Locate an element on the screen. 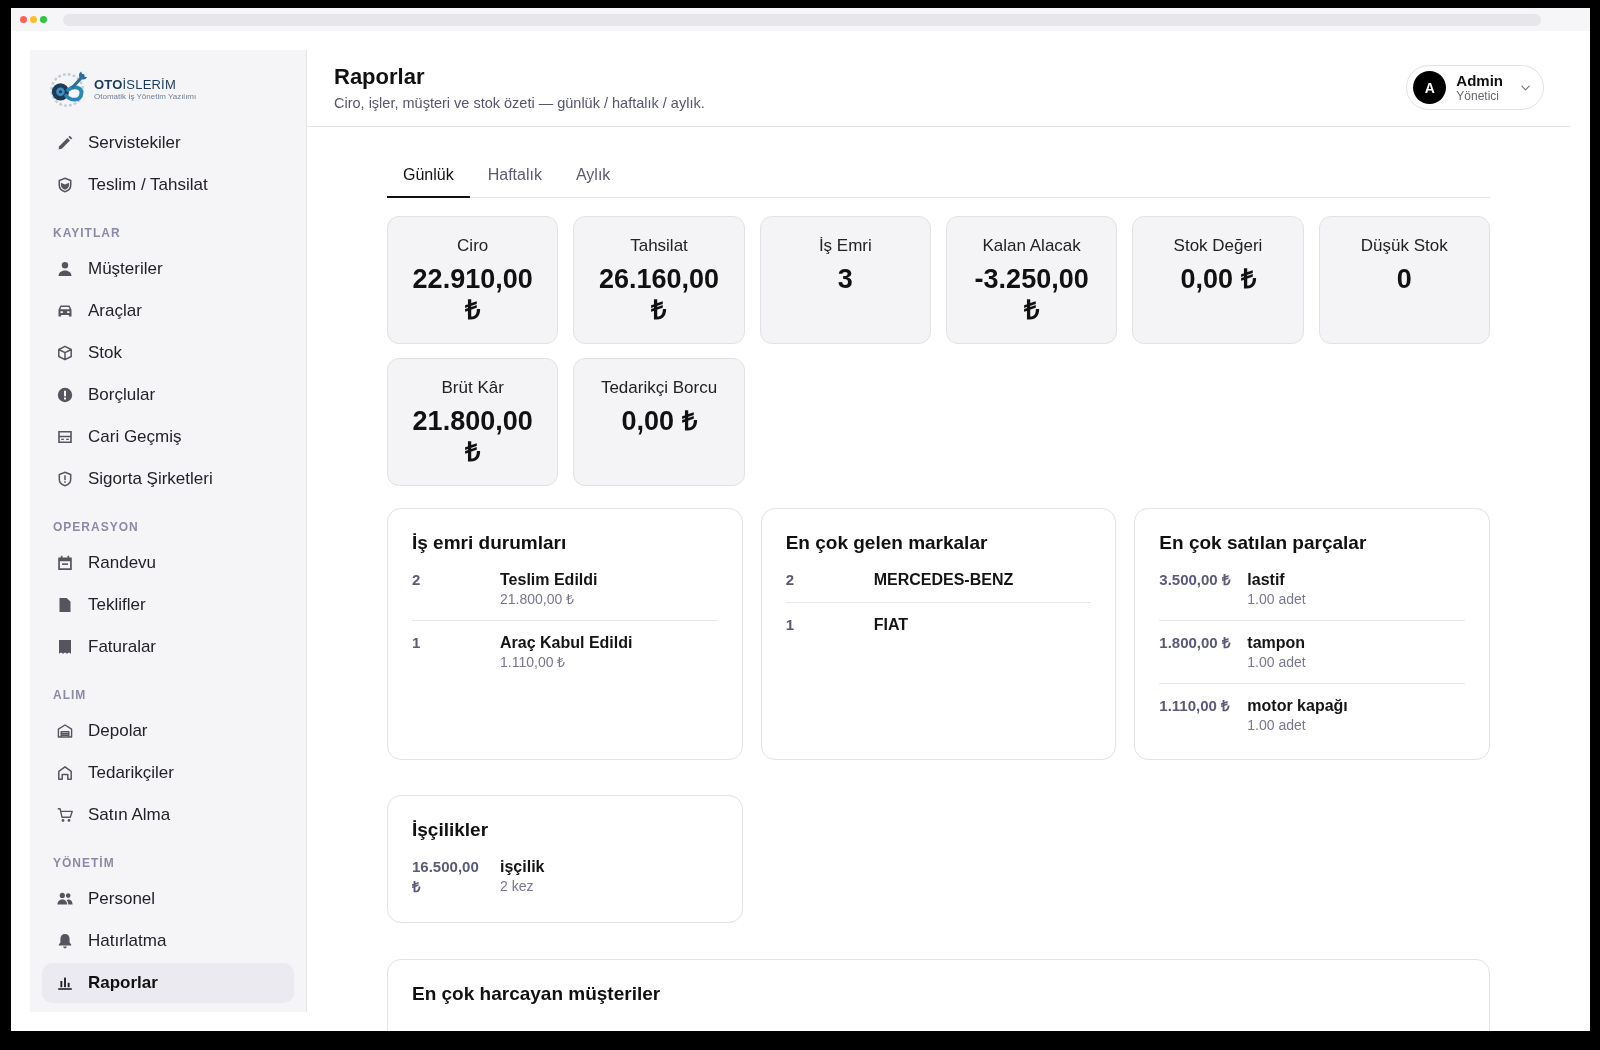 The height and width of the screenshot is (1050, 1600). stat-label: Stok Değeri is located at coordinates (1218, 246).